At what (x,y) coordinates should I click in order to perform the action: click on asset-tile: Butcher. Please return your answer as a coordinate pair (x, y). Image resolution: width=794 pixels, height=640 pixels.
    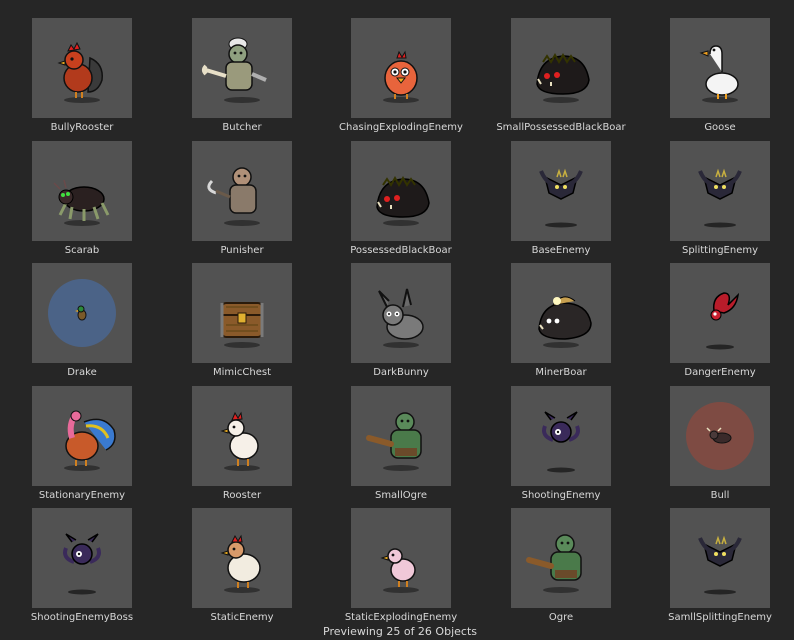
    Looking at the image, I should click on (240, 79).